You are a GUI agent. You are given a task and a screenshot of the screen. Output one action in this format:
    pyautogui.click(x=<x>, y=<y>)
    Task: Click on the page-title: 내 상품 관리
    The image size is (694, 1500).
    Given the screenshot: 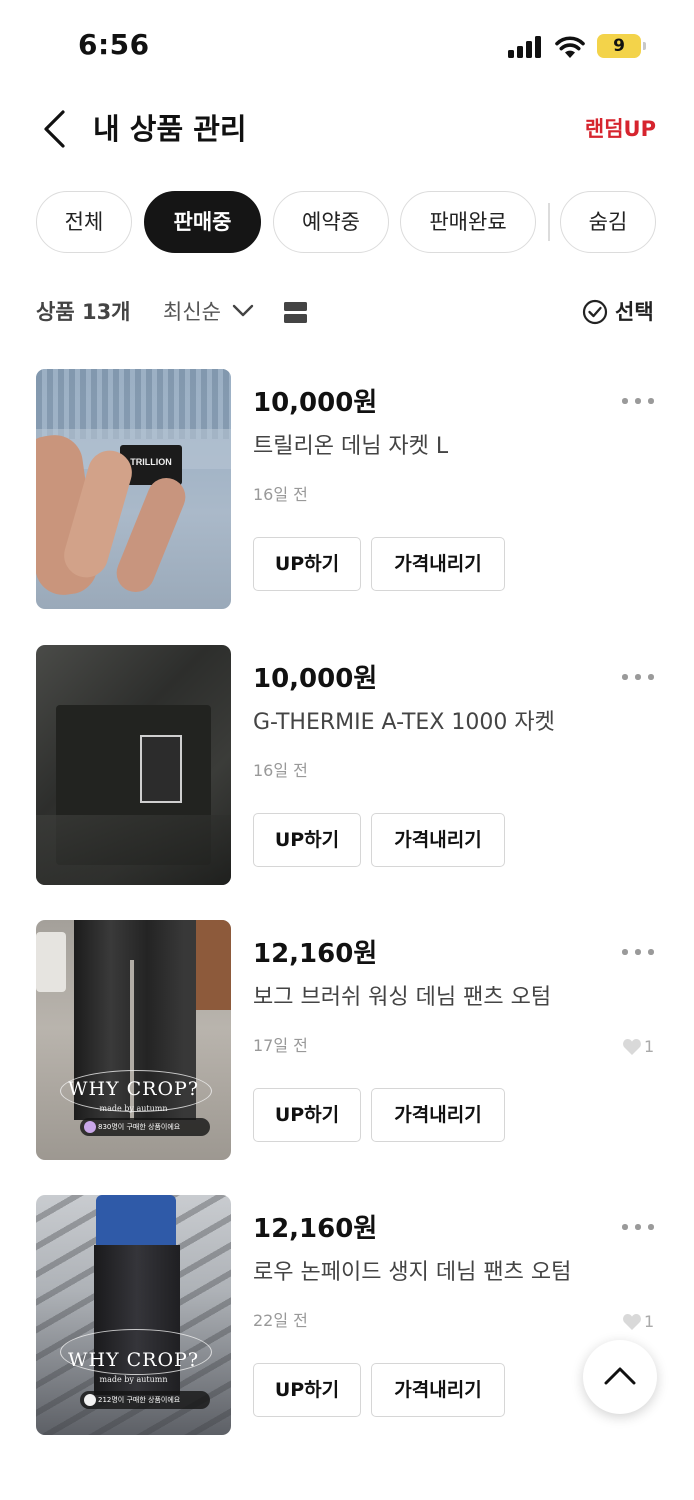 What is the action you would take?
    pyautogui.click(x=170, y=129)
    